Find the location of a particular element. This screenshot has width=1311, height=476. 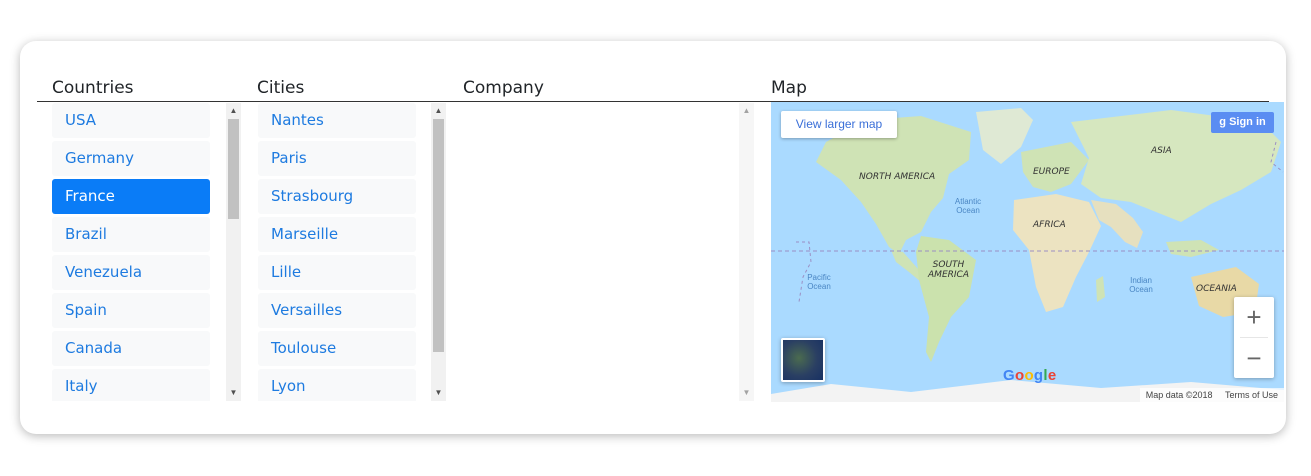

city-item-toulouse: Toulouse is located at coordinates (337, 348).